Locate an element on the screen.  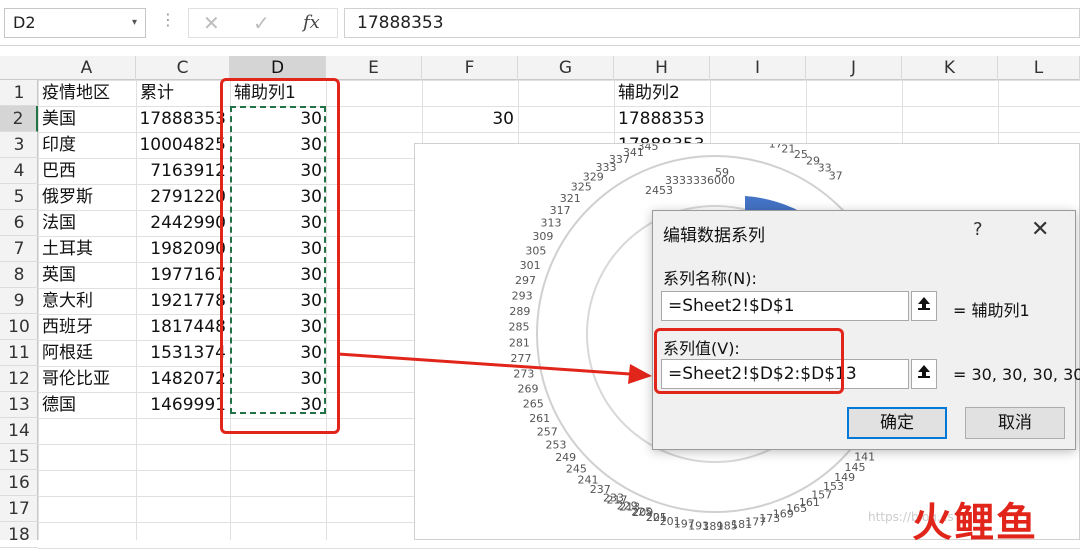
name-box: D2 ▾ is located at coordinates (75, 23).